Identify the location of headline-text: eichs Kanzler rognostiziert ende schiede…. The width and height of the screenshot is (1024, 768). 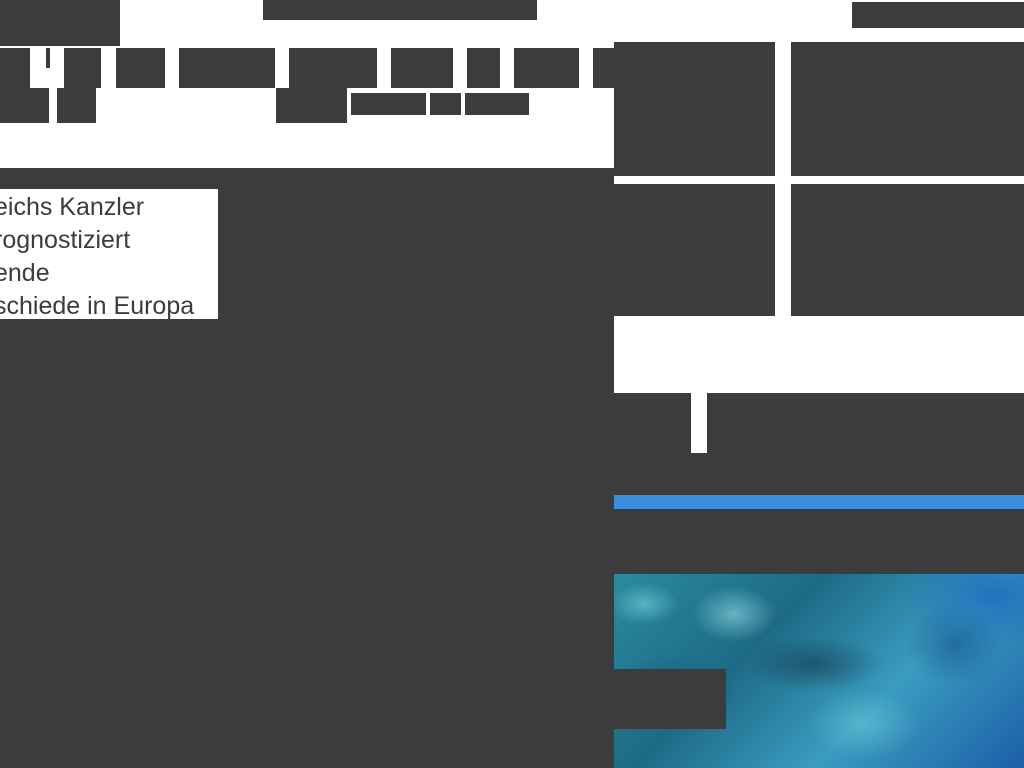
(109, 255).